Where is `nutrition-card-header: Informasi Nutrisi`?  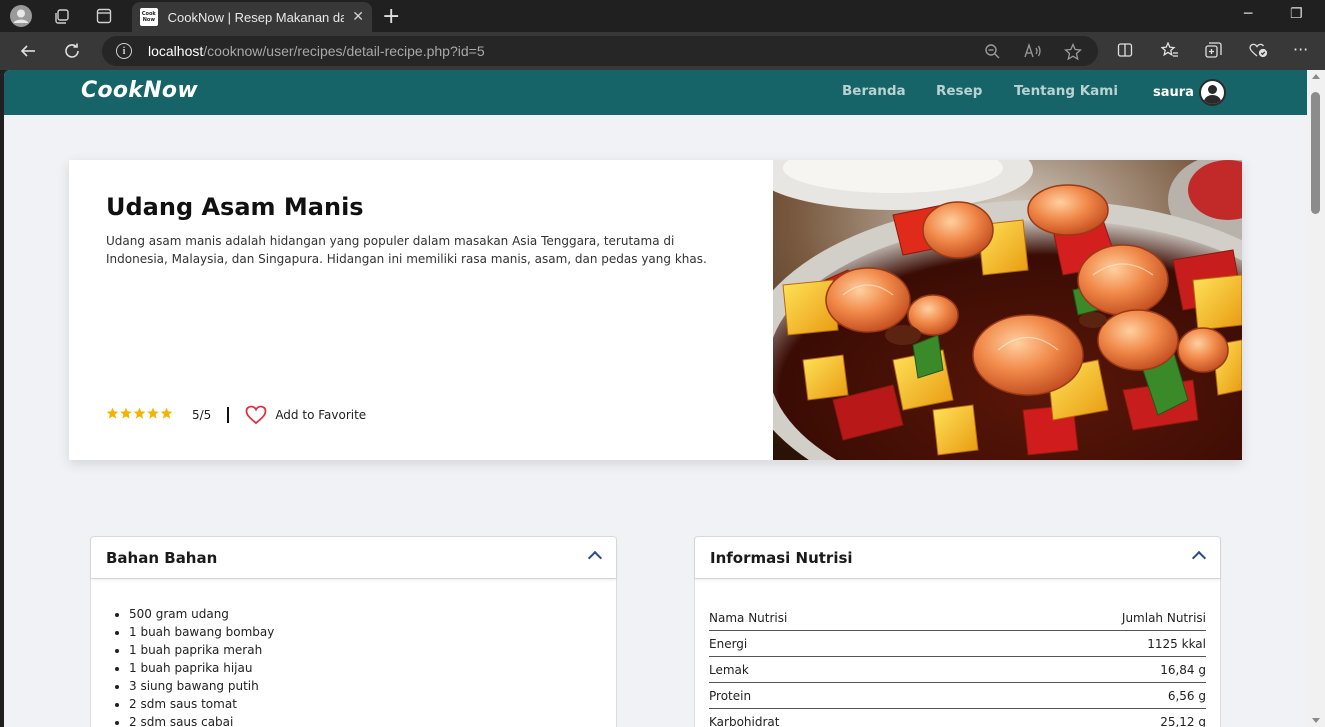
nutrition-card-header: Informasi Nutrisi is located at coordinates (957, 558).